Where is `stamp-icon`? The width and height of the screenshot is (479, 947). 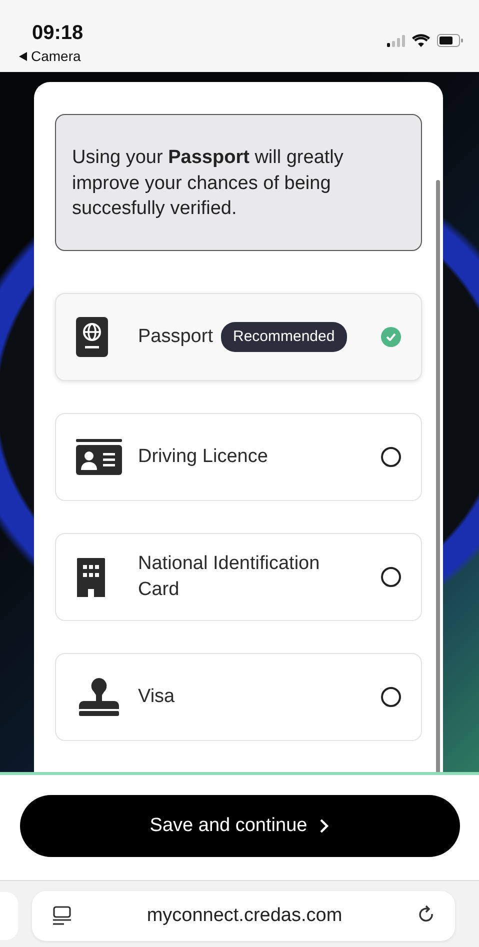
stamp-icon is located at coordinates (99, 696).